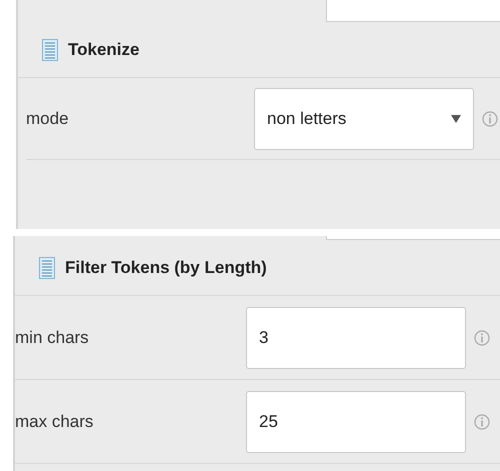  Describe the element at coordinates (456, 118) in the screenshot. I see `dropdown-caret-icon` at that location.